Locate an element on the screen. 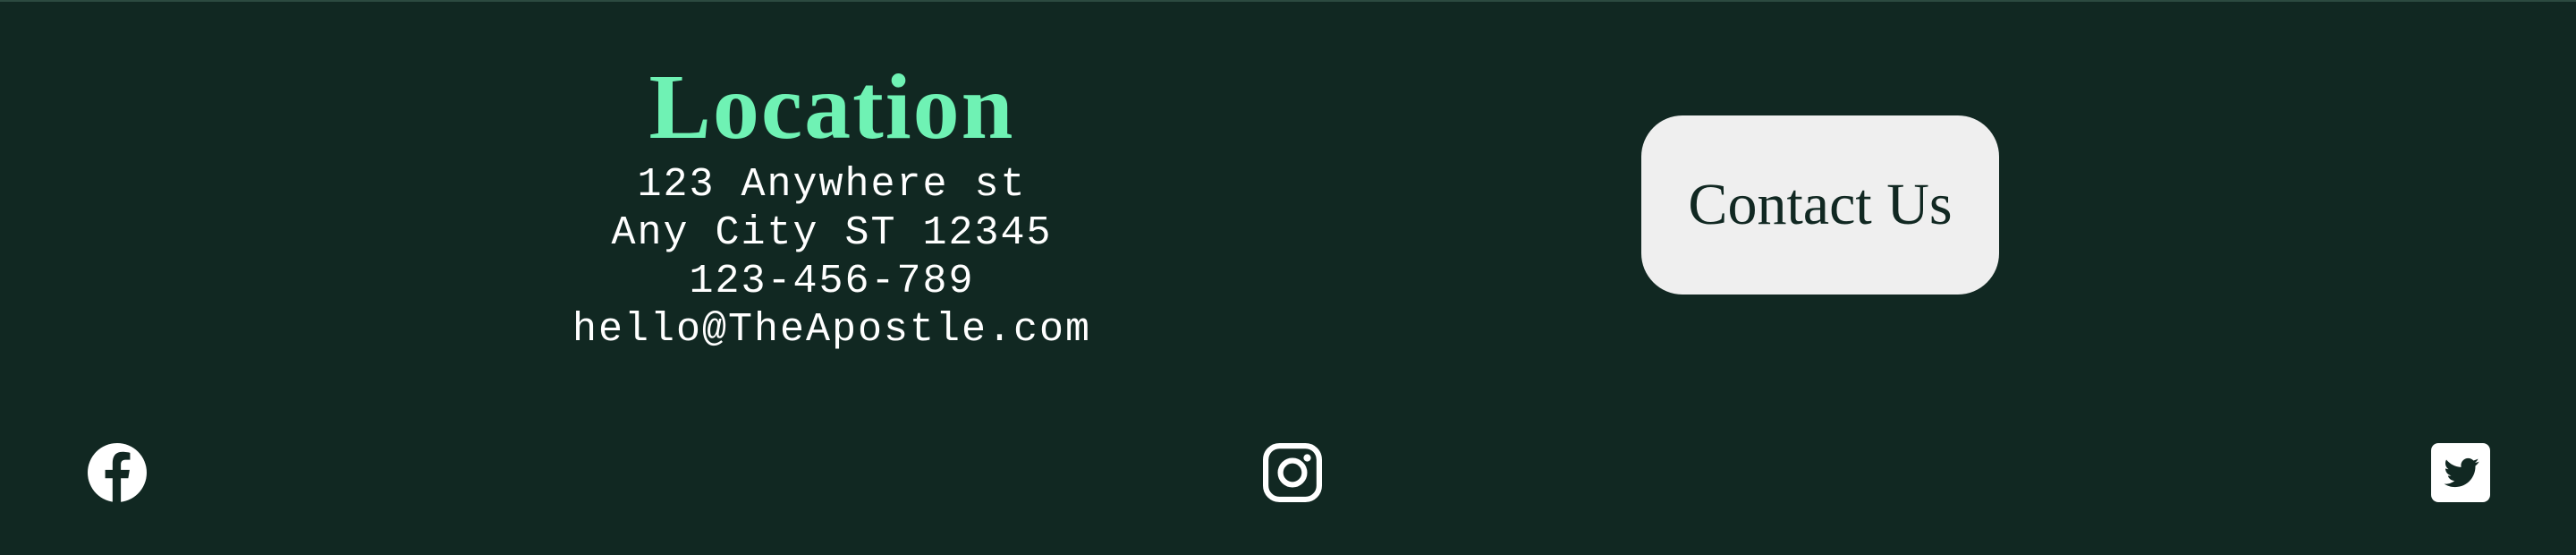 The height and width of the screenshot is (555, 2576). address-street: 123 Anywhere st is located at coordinates (832, 185).